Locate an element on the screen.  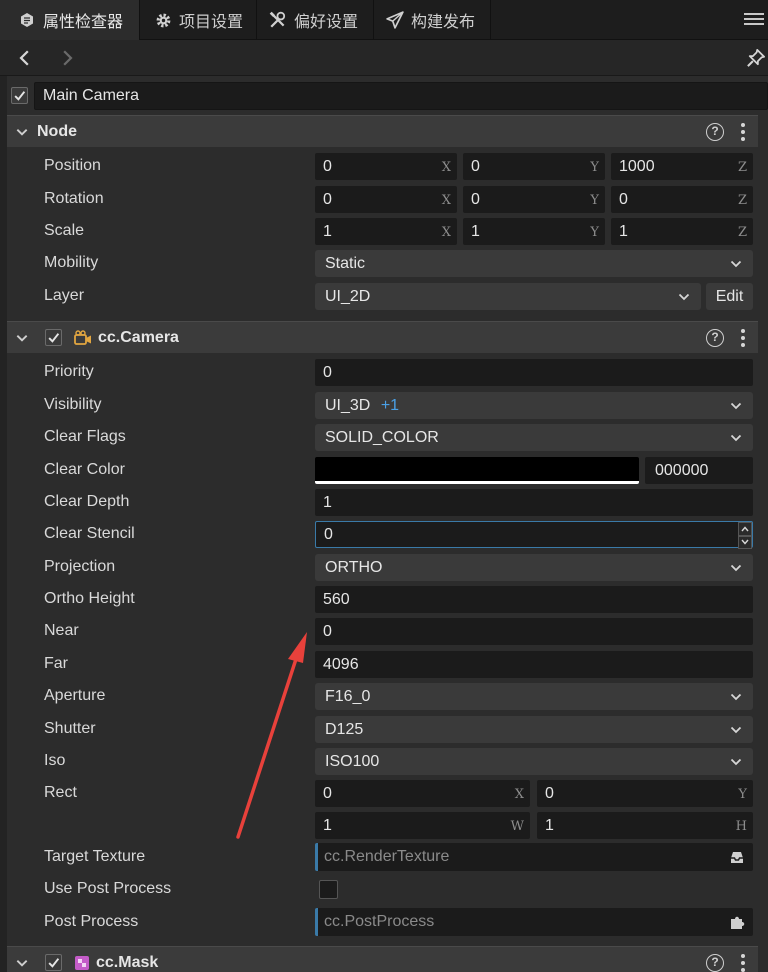
tab-preferences-label: 偏好设置 is located at coordinates (326, 22).